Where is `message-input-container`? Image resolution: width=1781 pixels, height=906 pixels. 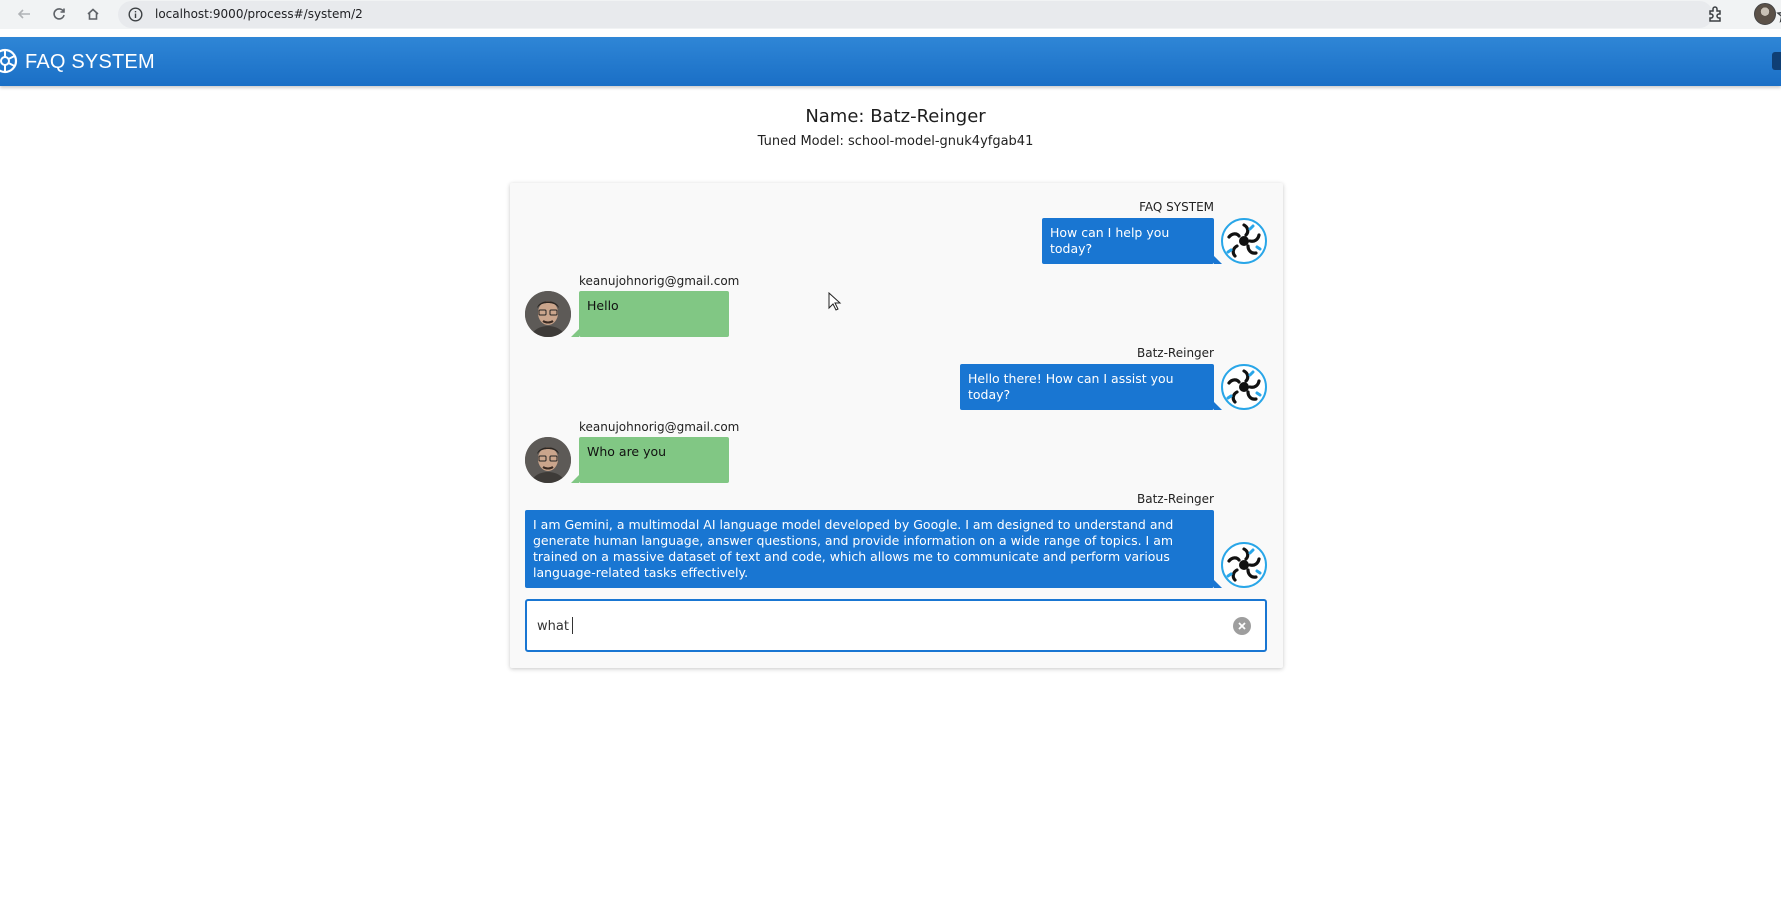
message-input-container is located at coordinates (896, 625).